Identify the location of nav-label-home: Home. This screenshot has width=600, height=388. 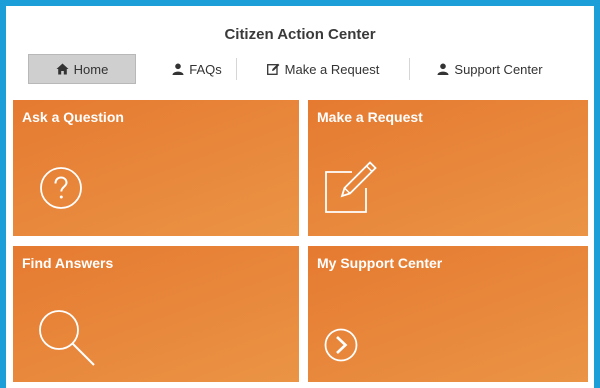
(91, 69).